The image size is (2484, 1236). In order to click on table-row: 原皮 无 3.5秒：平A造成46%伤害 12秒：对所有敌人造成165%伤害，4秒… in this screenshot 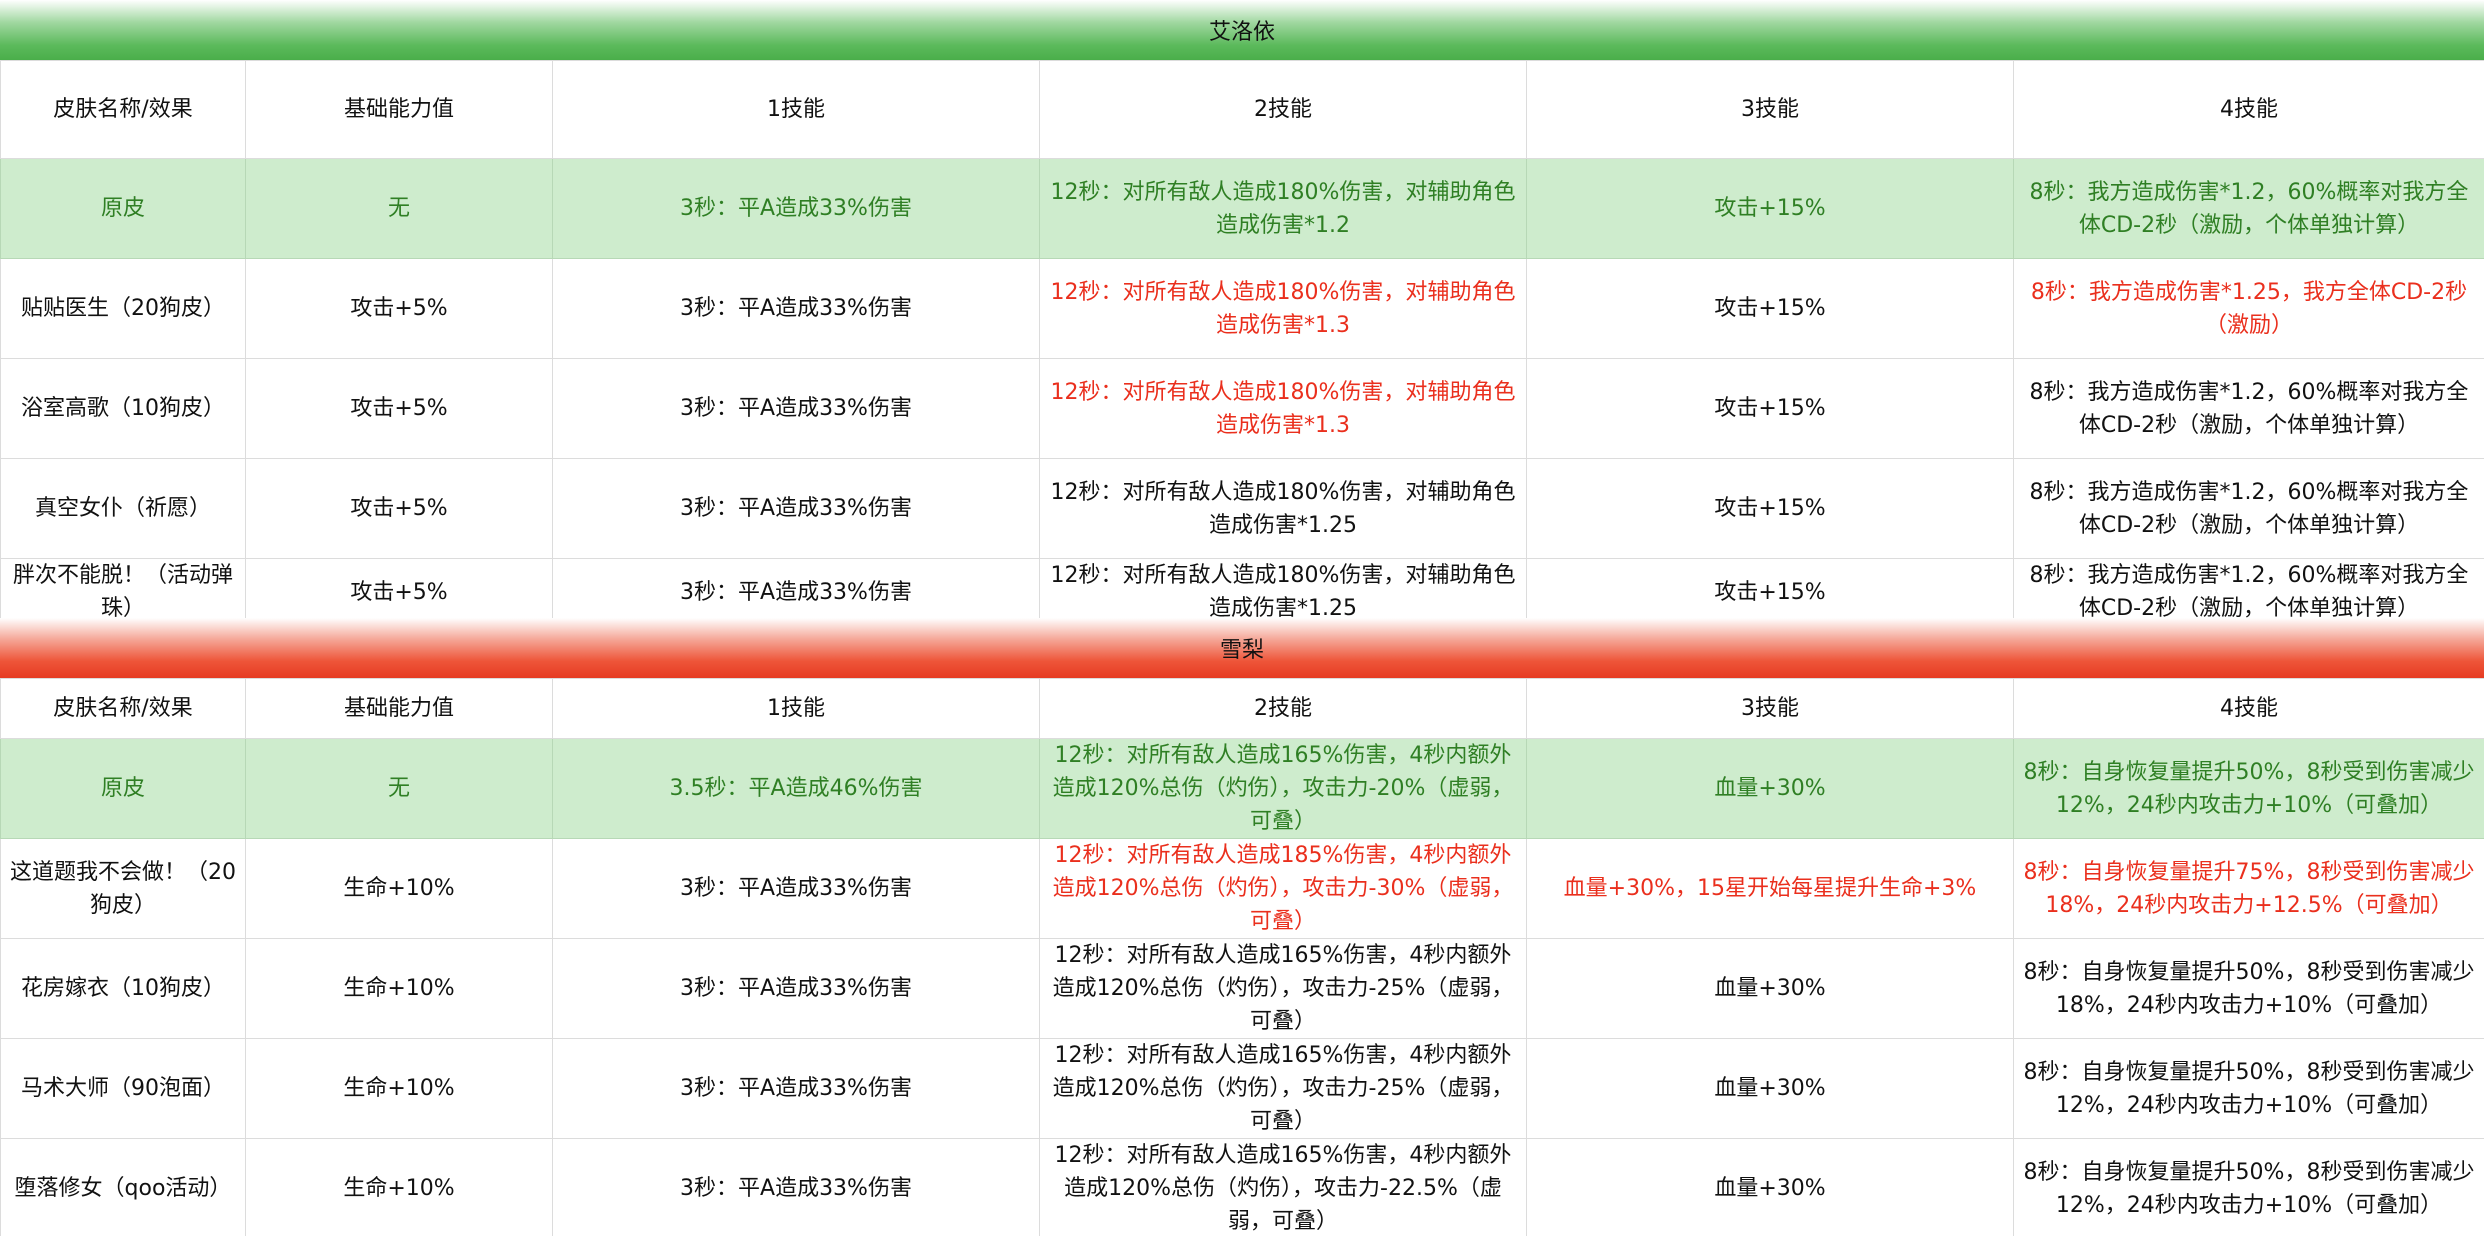, I will do `click(1242, 788)`.